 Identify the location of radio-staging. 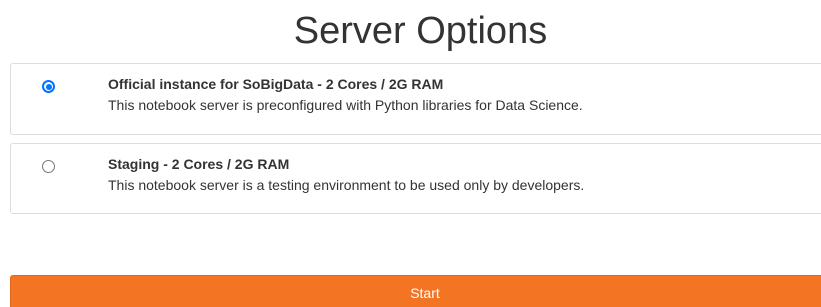
(48, 166).